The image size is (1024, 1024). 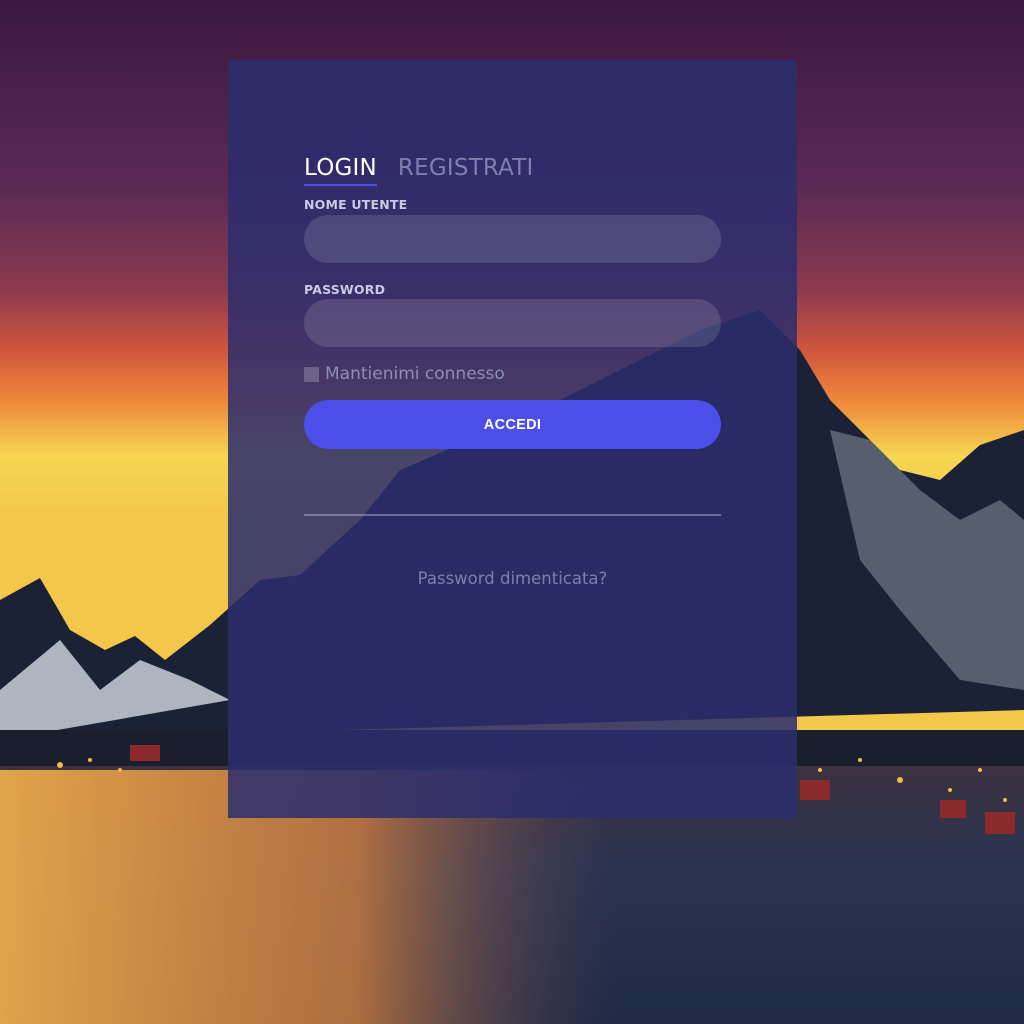 I want to click on divider, so click(x=512, y=515).